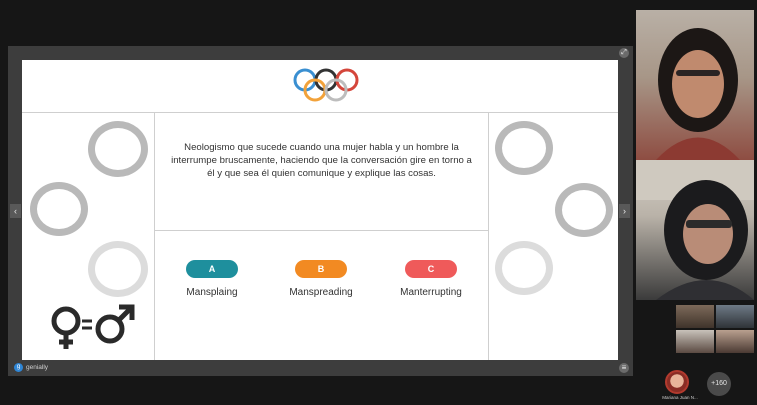  I want to click on option-c-label: Manterrupting, so click(431, 292).